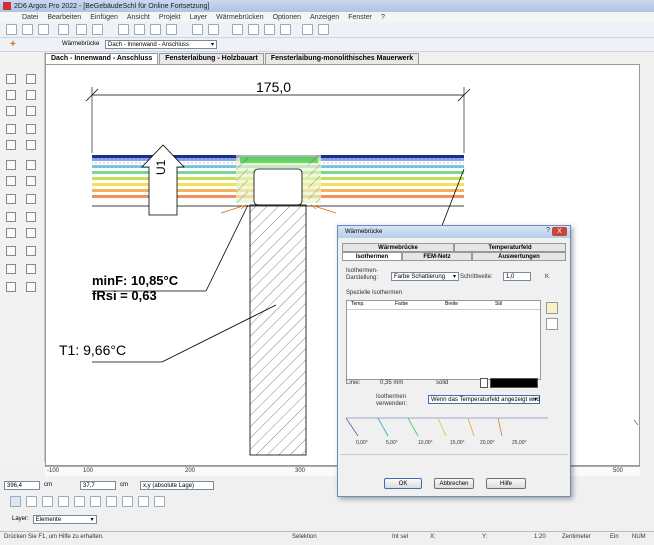 This screenshot has height=545, width=654. I want to click on snap-center-icon, so click(95, 501).